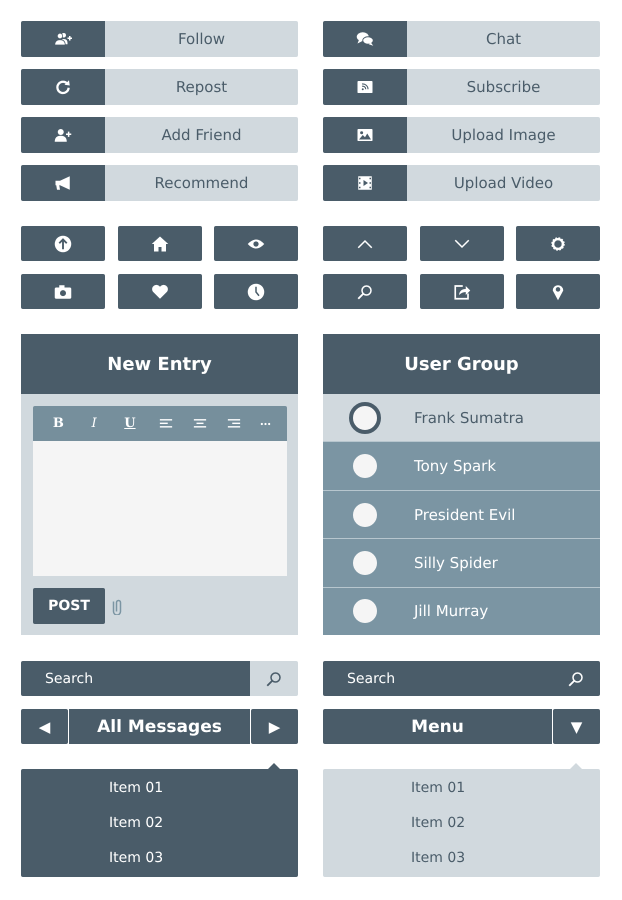 The height and width of the screenshot is (900, 622). Describe the element at coordinates (455, 466) in the screenshot. I see `user-name: Tony Spark` at that location.